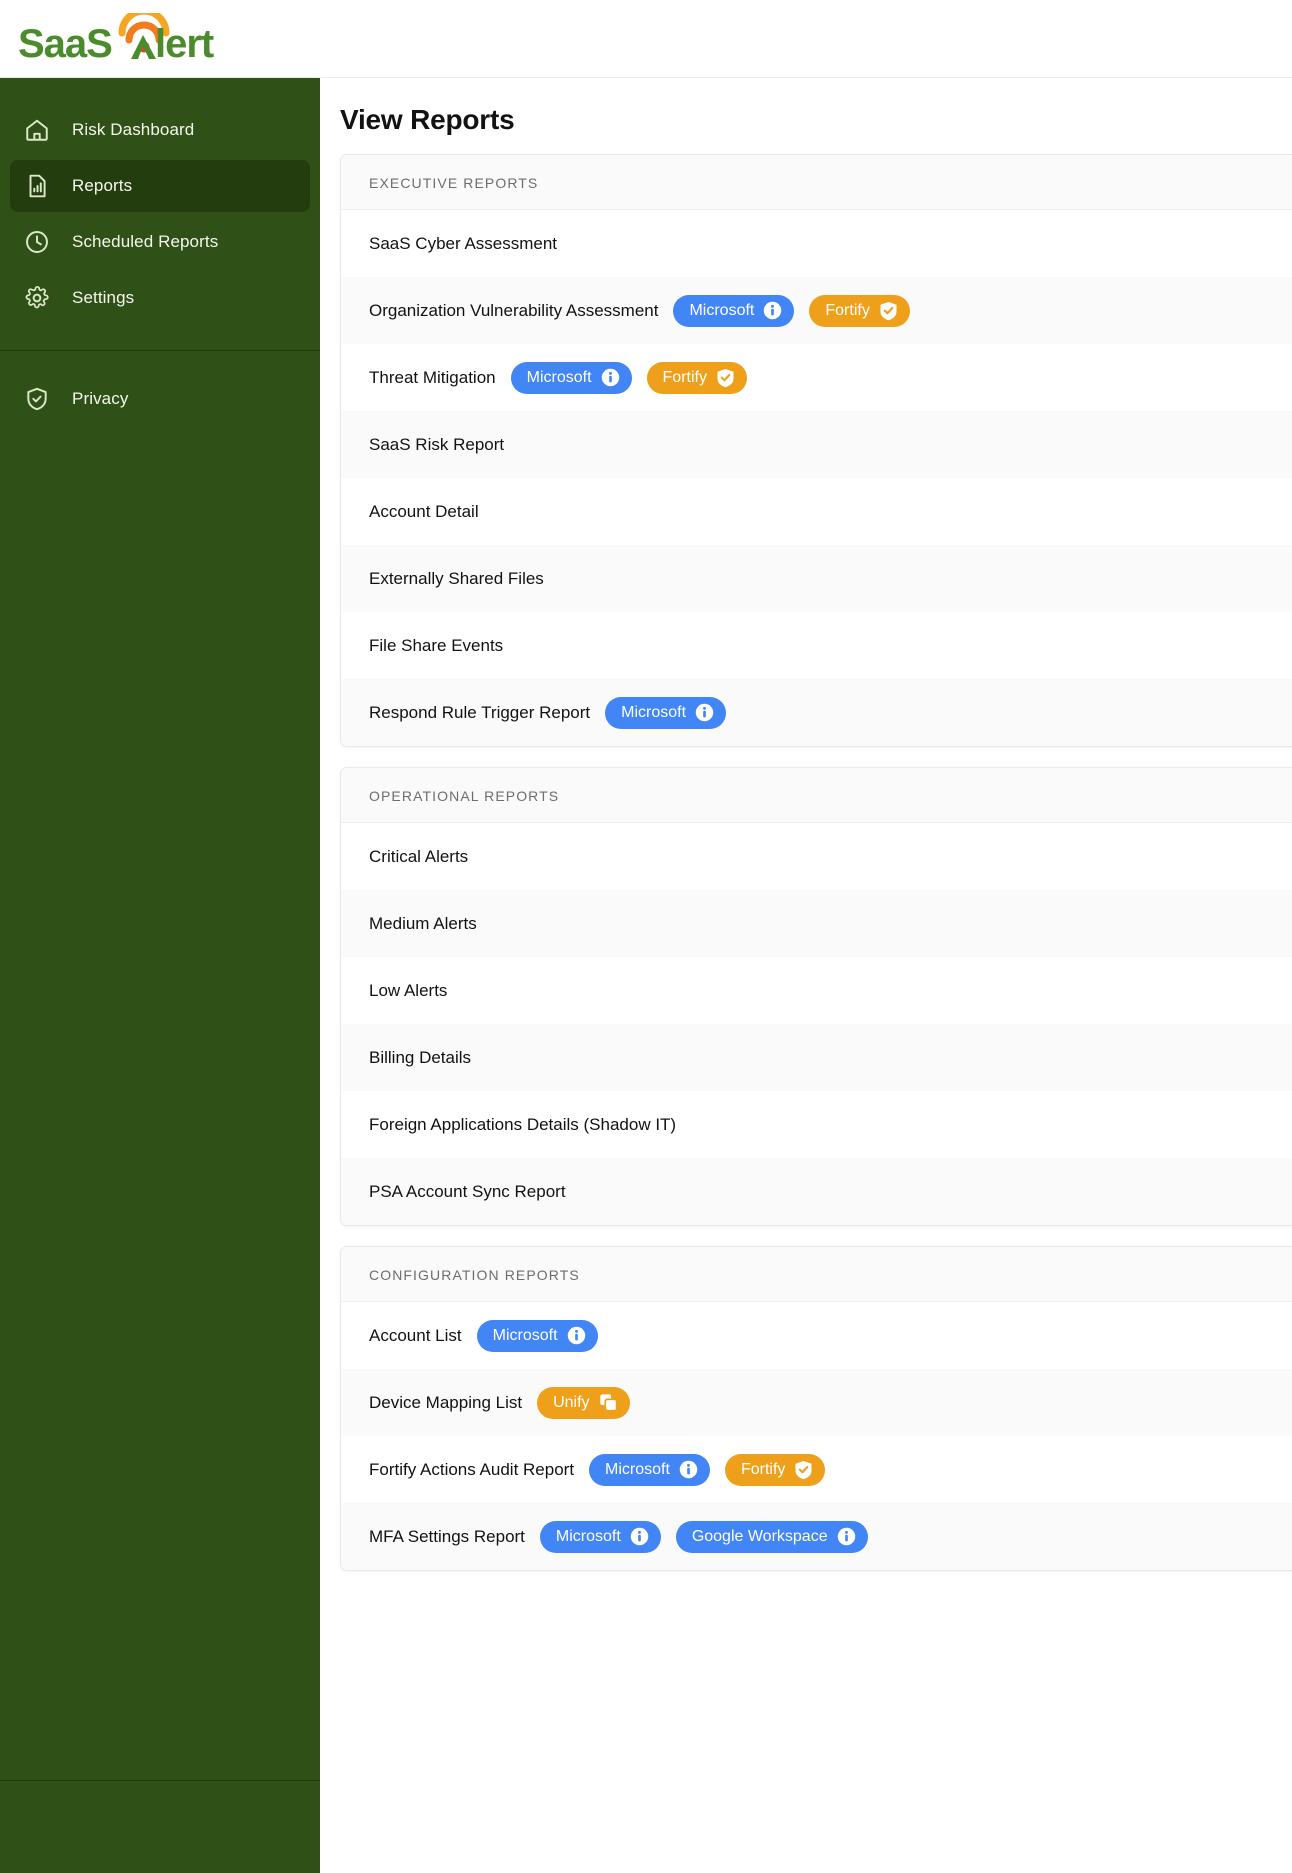  What do you see at coordinates (37, 186) in the screenshot?
I see `report-chart-icon` at bounding box center [37, 186].